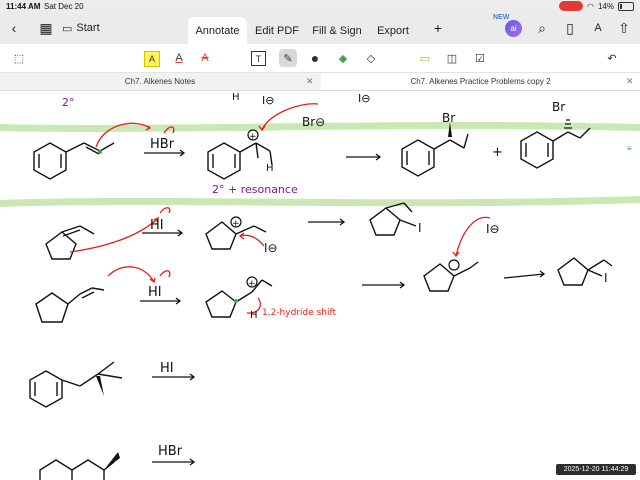 The width and height of the screenshot is (640, 480). What do you see at coordinates (155, 292) in the screenshot?
I see `problem3-reagent: HI` at bounding box center [155, 292].